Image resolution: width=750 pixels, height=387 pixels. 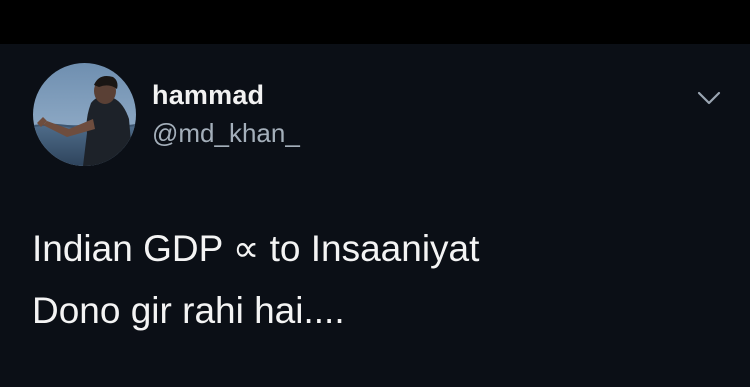 What do you see at coordinates (208, 95) in the screenshot?
I see `author-display-name: hammad` at bounding box center [208, 95].